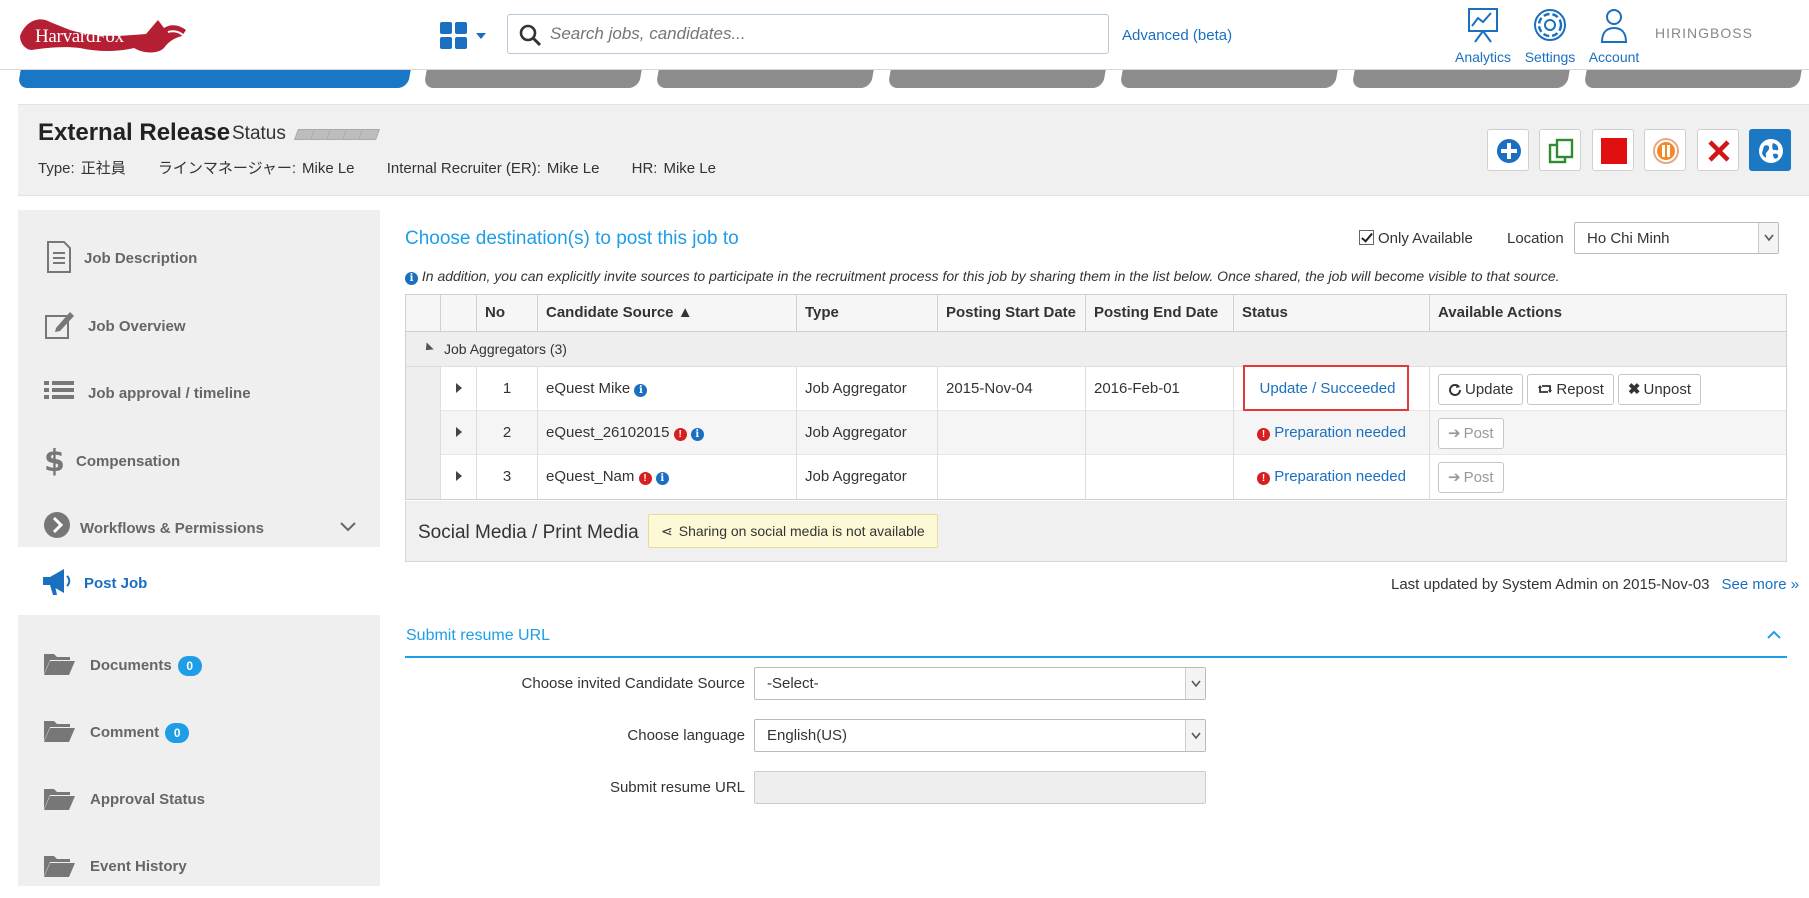 The height and width of the screenshot is (898, 1809). I want to click on workflow-tab-strip, so click(904, 80).